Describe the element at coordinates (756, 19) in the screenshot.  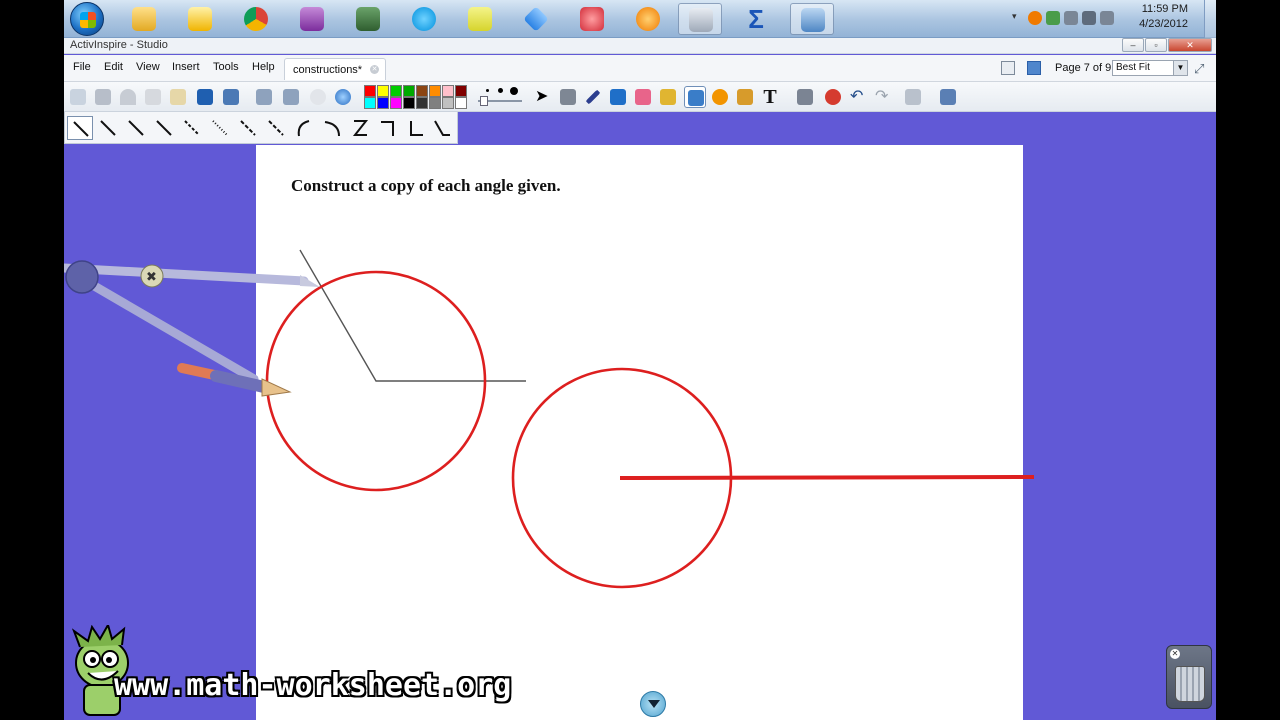
I see `sigma-taskbar-button: Σ` at that location.